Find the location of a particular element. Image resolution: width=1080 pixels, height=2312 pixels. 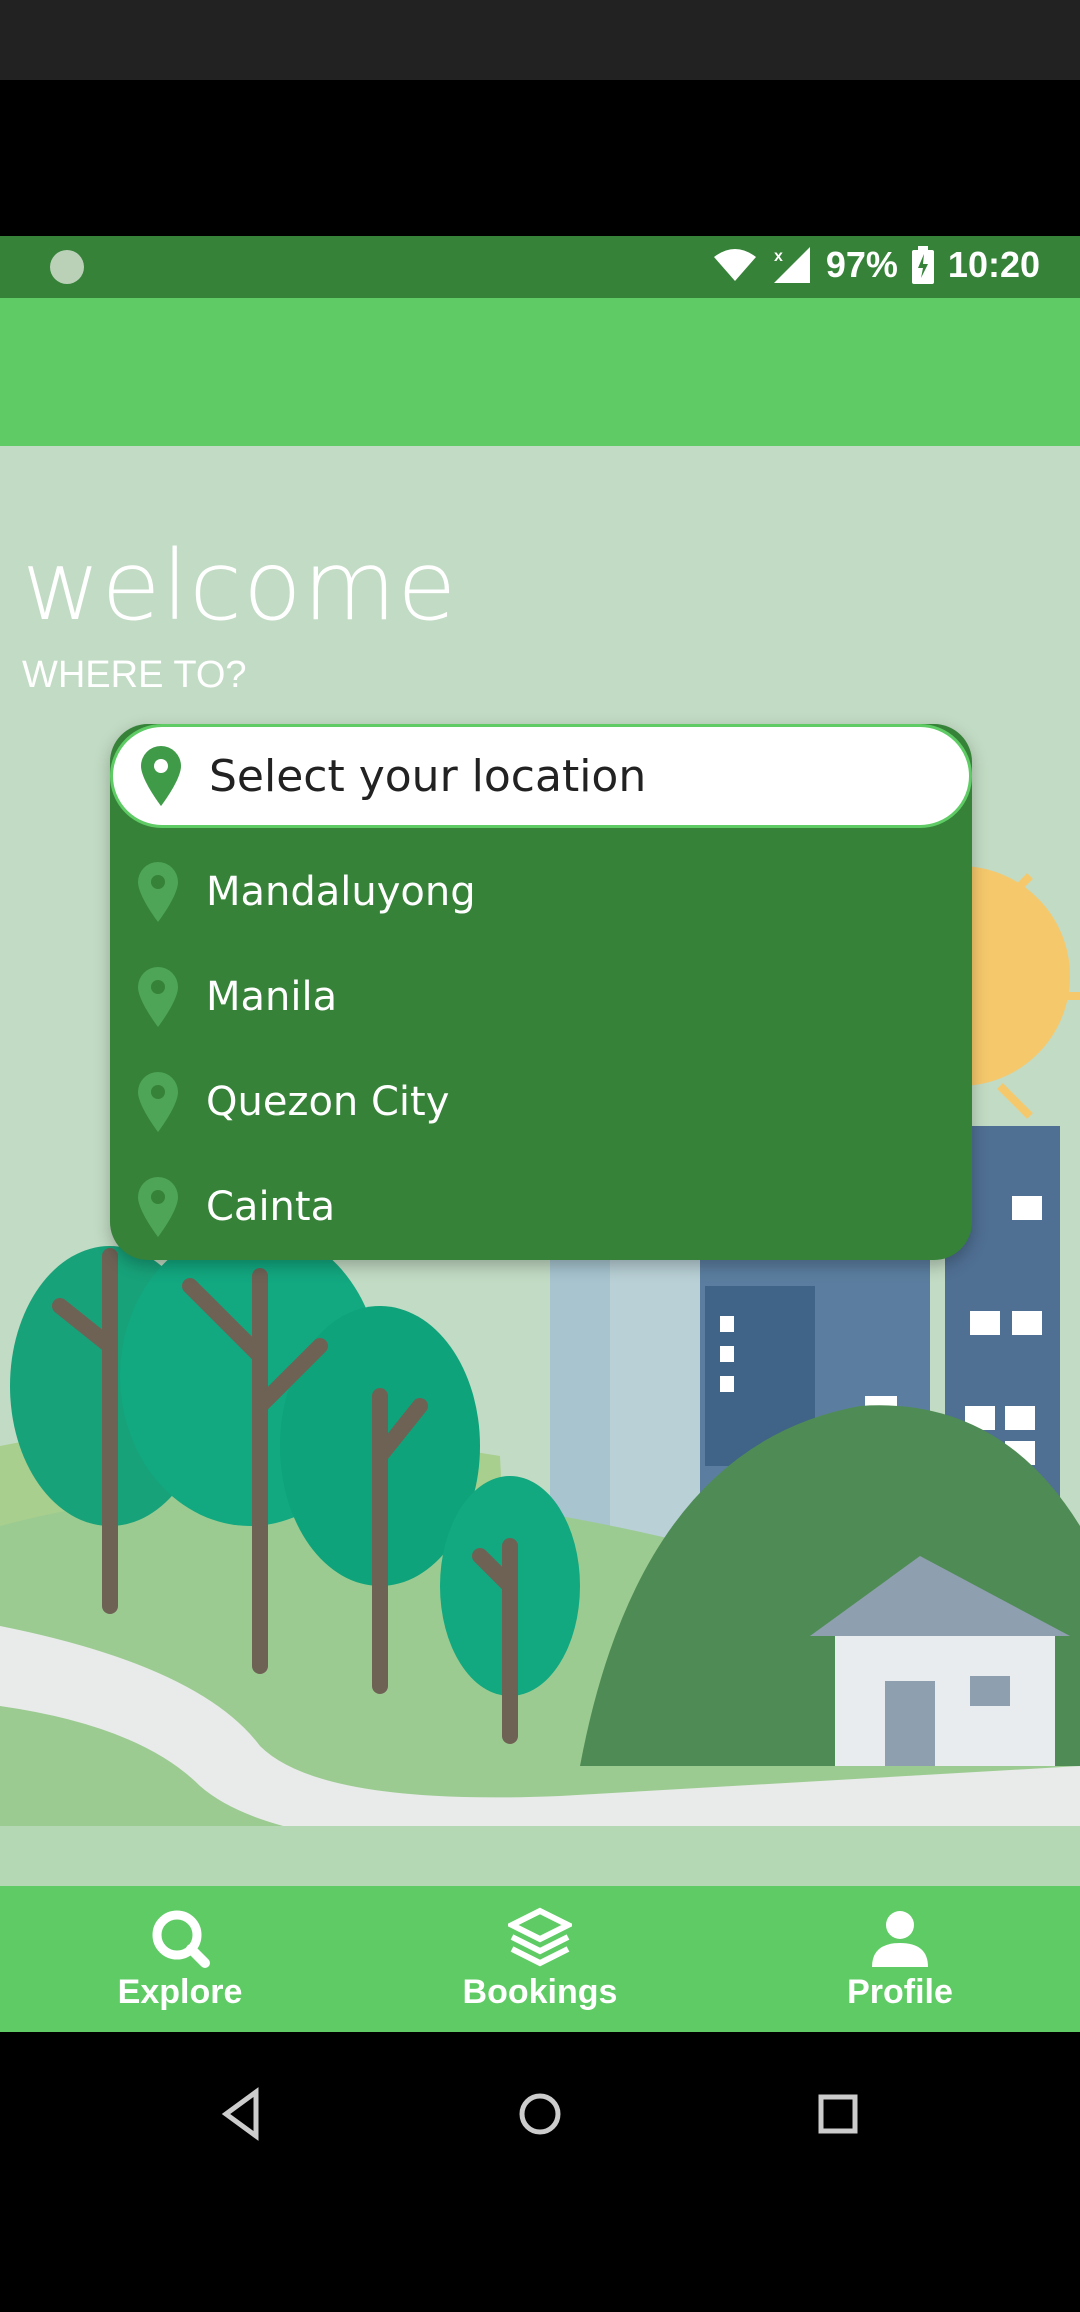

profile-icon is located at coordinates (900, 1938).